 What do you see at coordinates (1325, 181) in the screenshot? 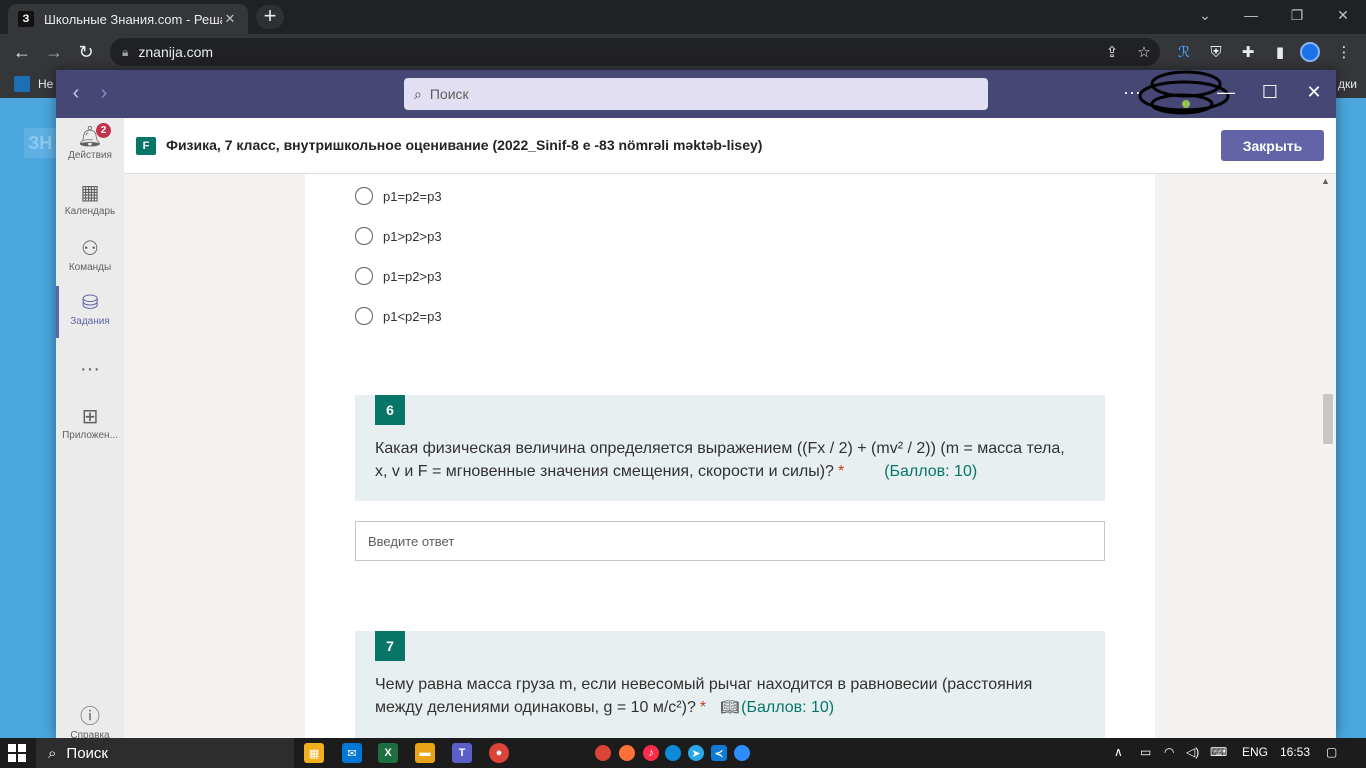
I see `scroll-up-icon: ▲` at bounding box center [1325, 181].